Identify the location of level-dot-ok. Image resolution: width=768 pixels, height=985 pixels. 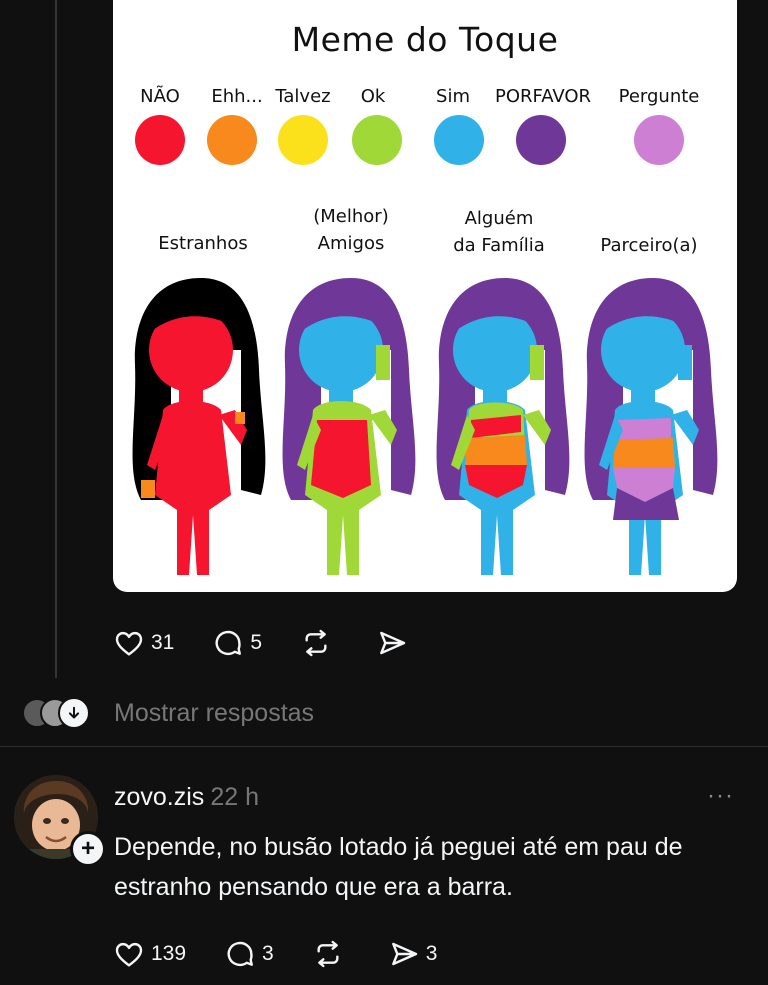
(377, 140).